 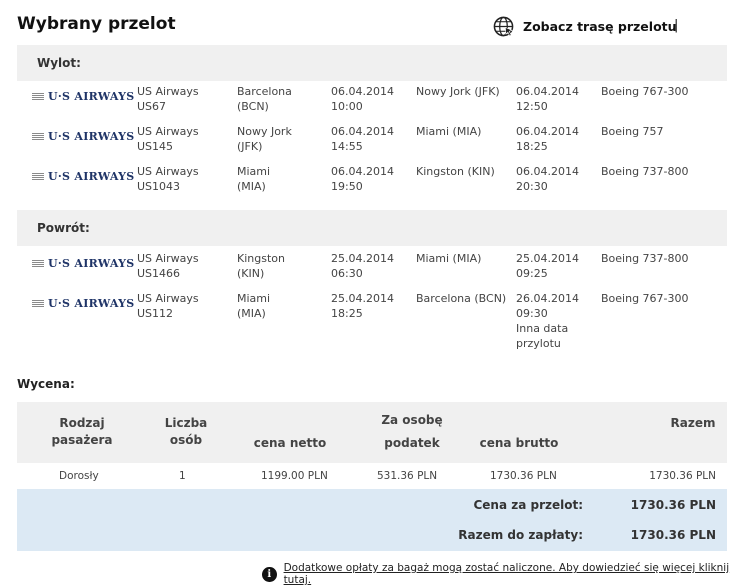 What do you see at coordinates (168, 139) in the screenshot?
I see `airline-flight-number: US Airways US145` at bounding box center [168, 139].